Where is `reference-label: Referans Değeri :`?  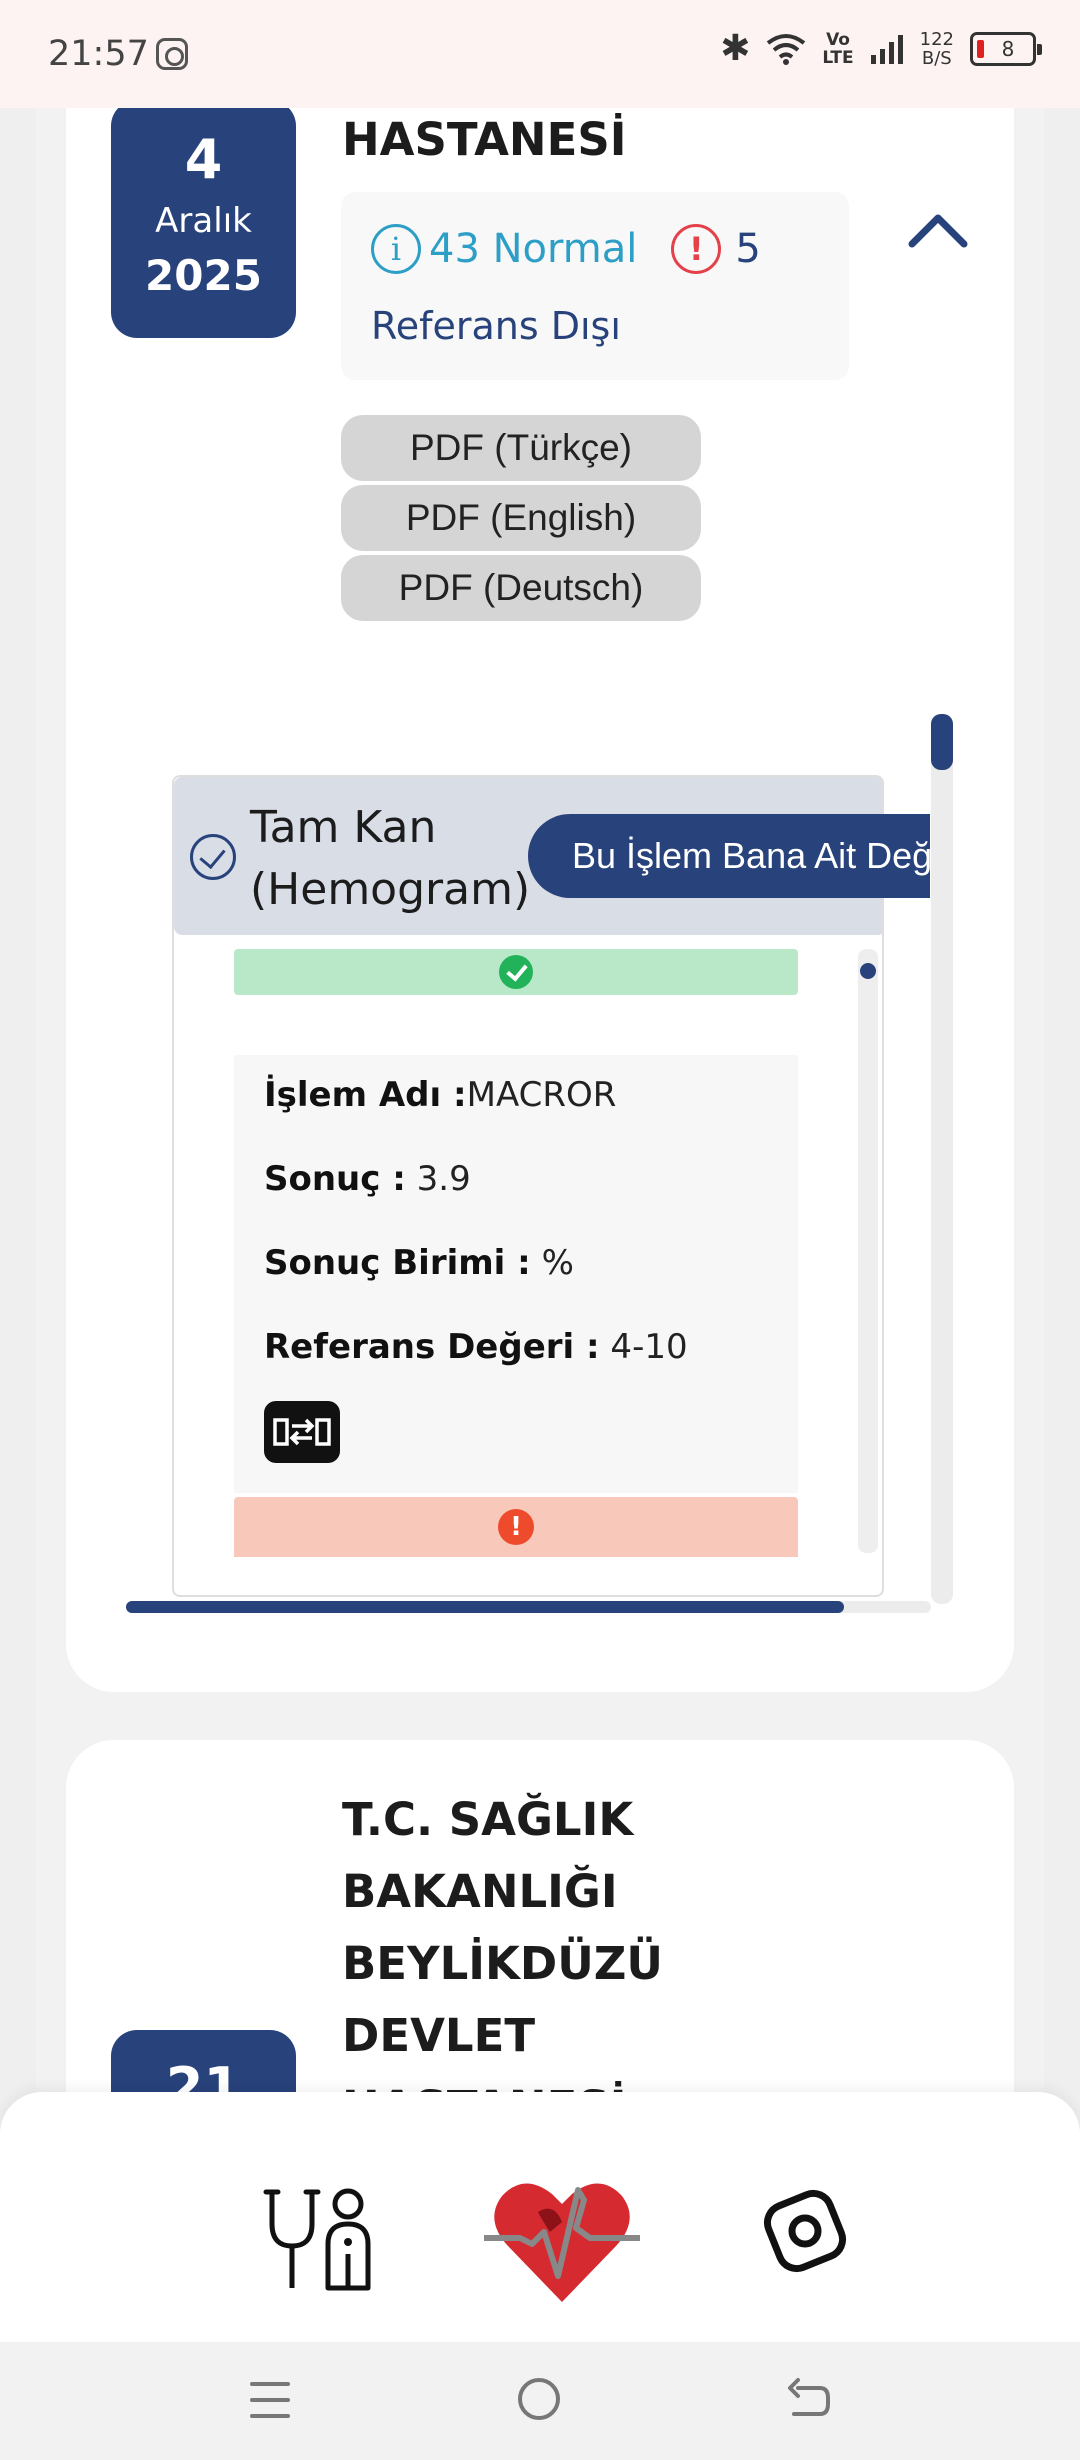 reference-label: Referans Değeri : is located at coordinates (432, 1347).